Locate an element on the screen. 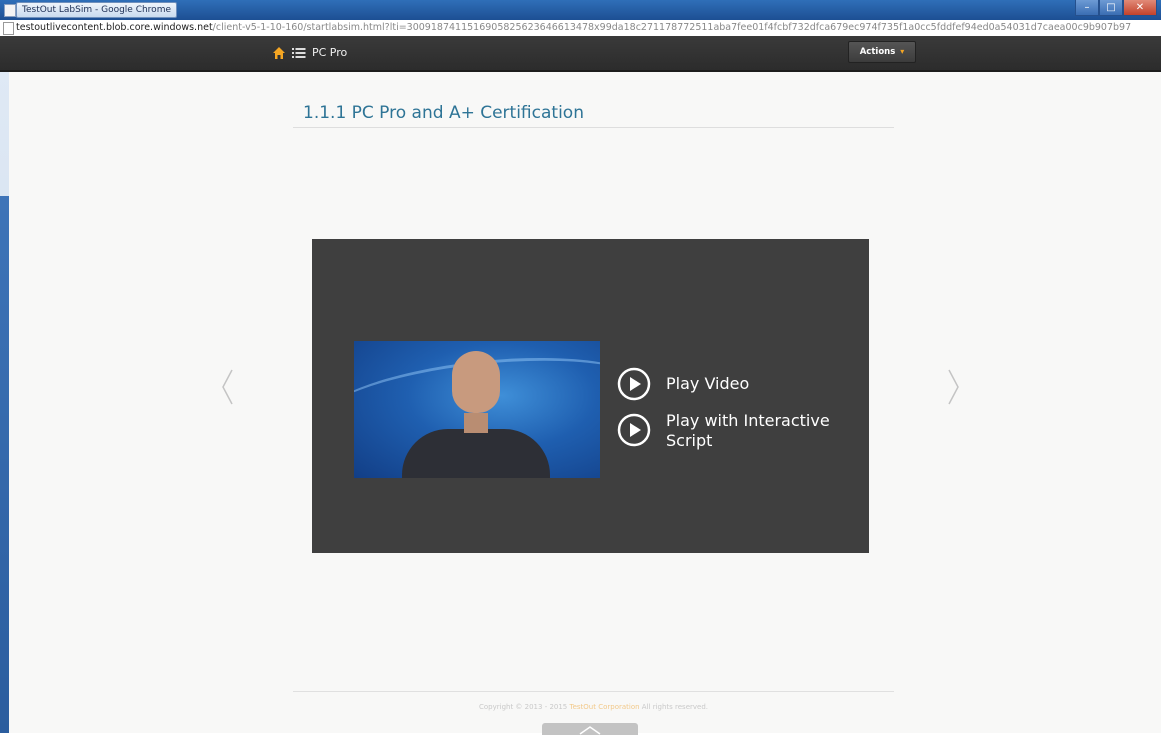 This screenshot has width=1161, height=735. title-divider is located at coordinates (593, 127).